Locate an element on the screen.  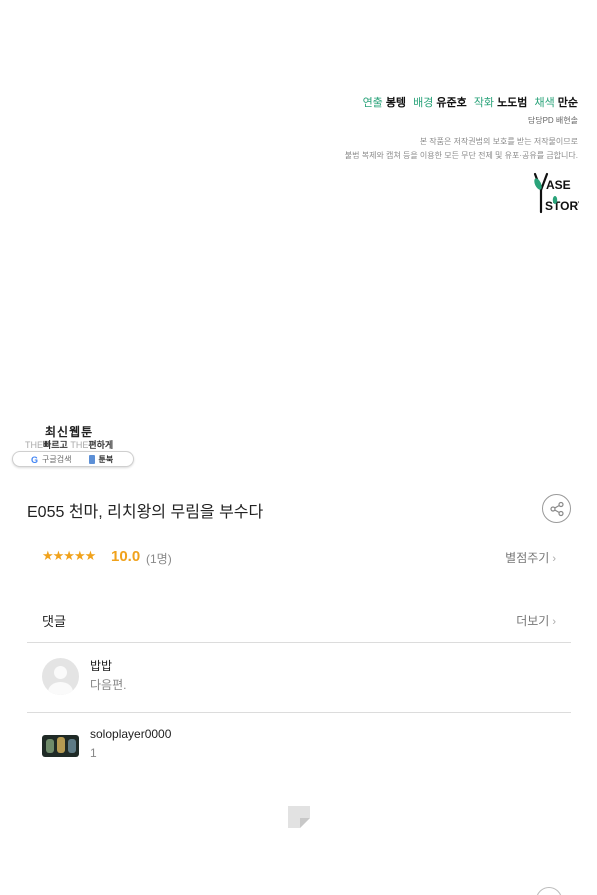
rating-row: ★★★★★ 10.0 (1명) 별점주기 › is located at coordinates (299, 557).